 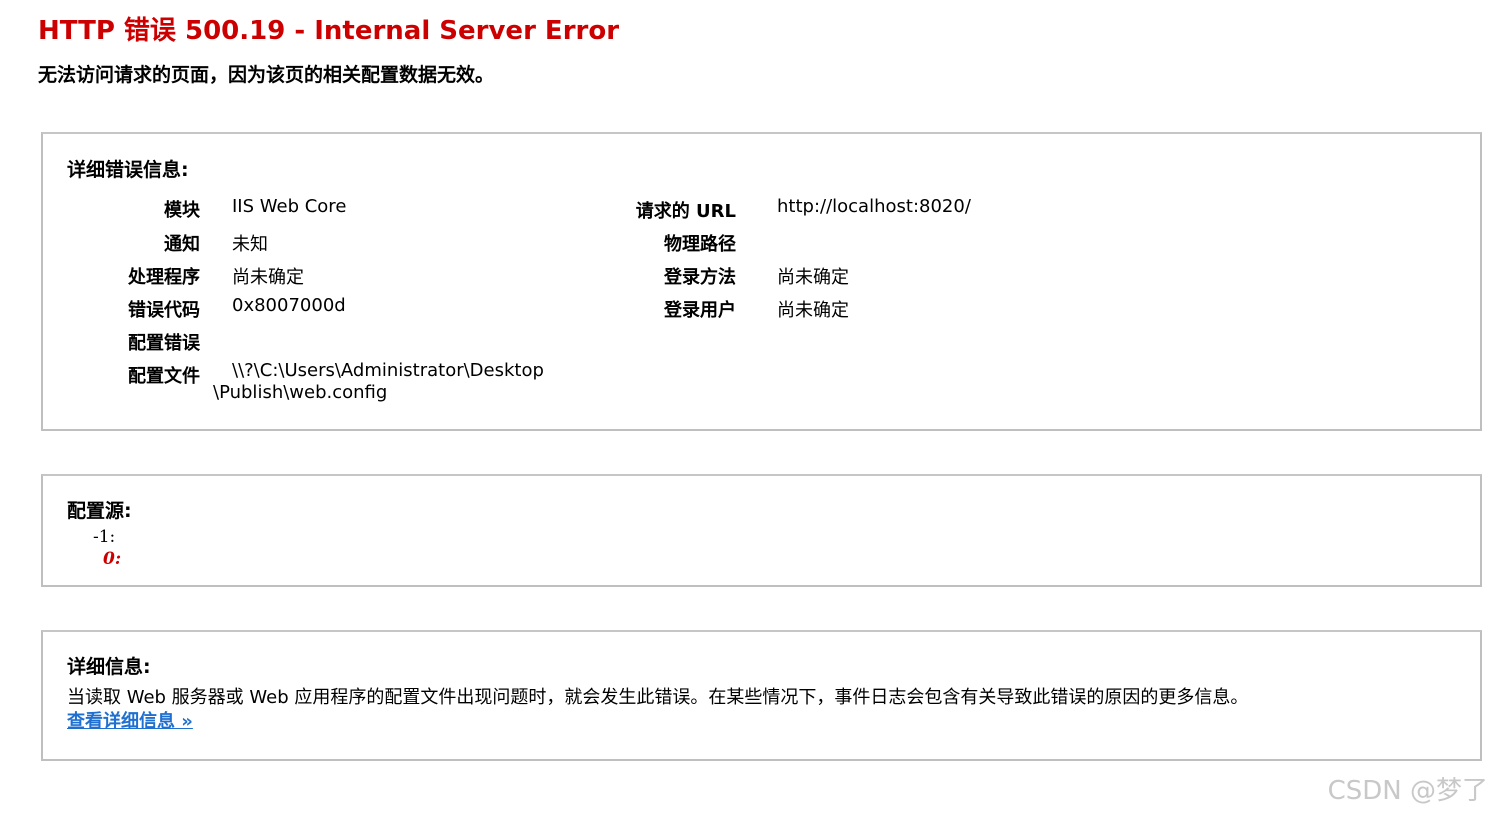 I want to click on module-value: IIS Web Core, so click(x=289, y=206).